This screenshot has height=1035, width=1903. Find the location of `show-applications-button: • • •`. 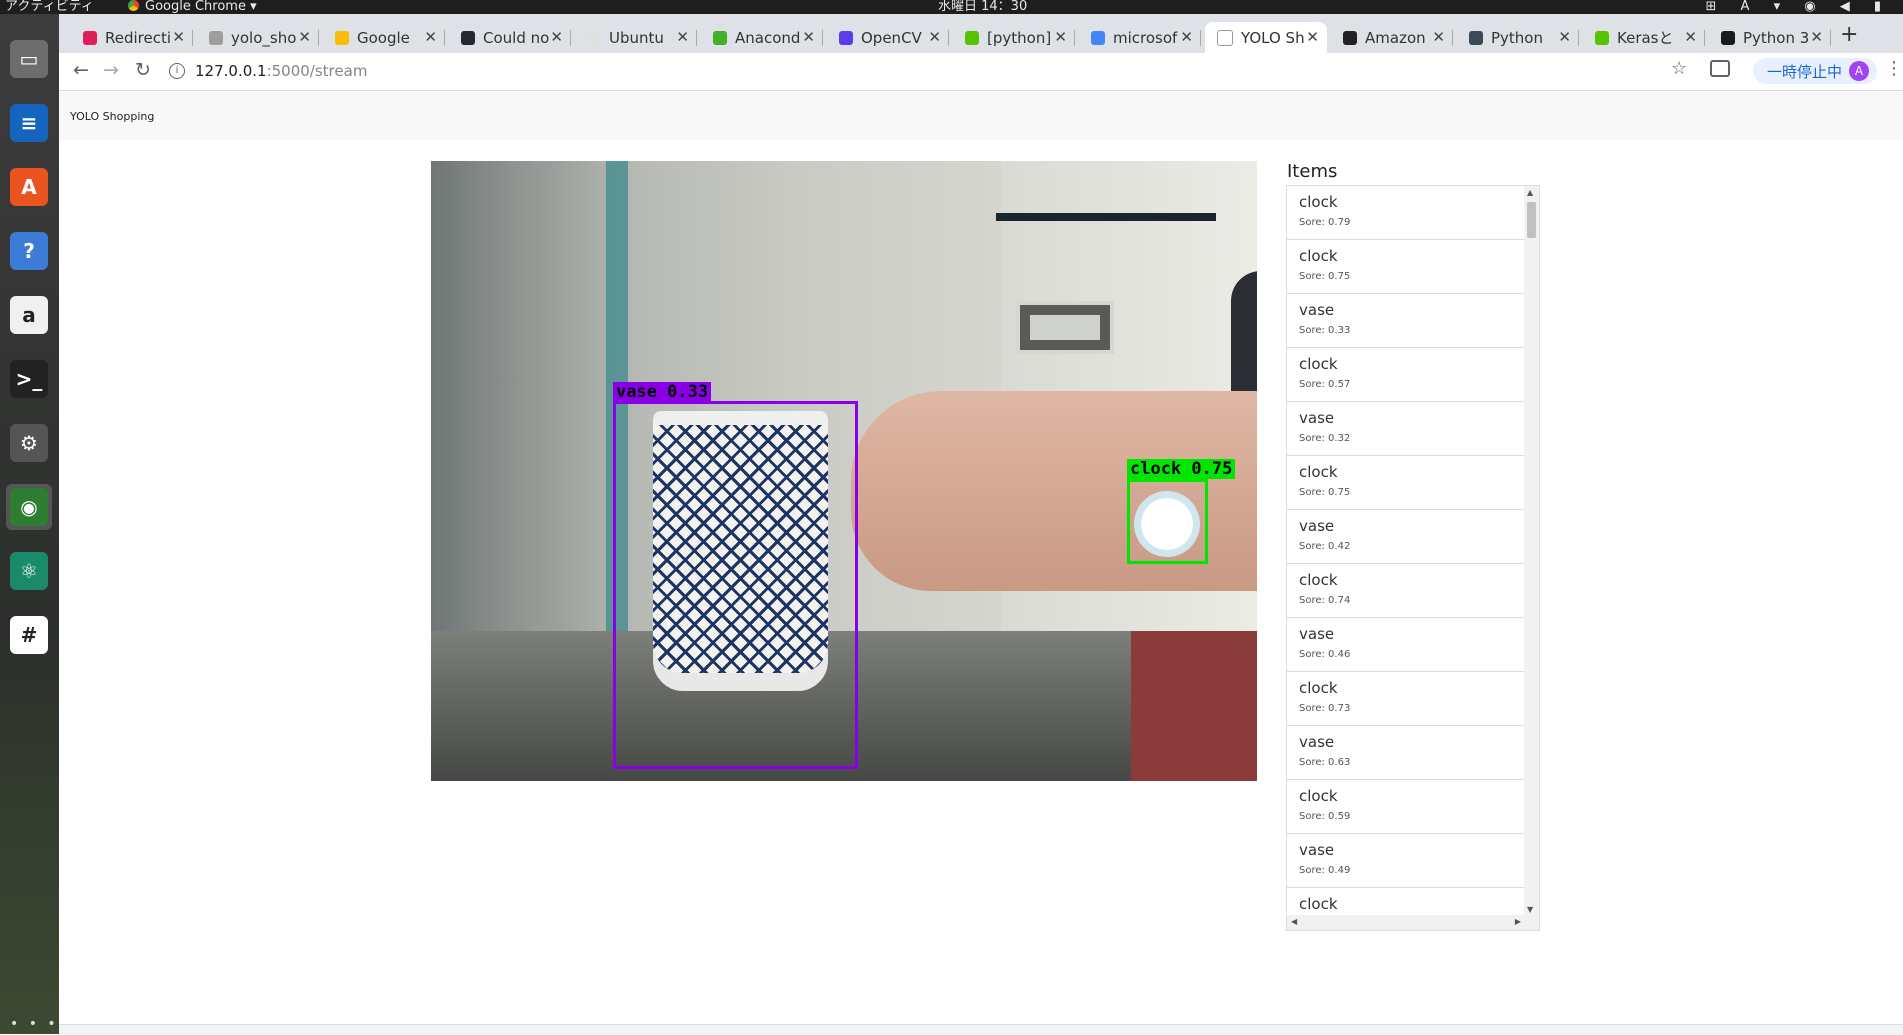

show-applications-button: • • • is located at coordinates (34, 1024).